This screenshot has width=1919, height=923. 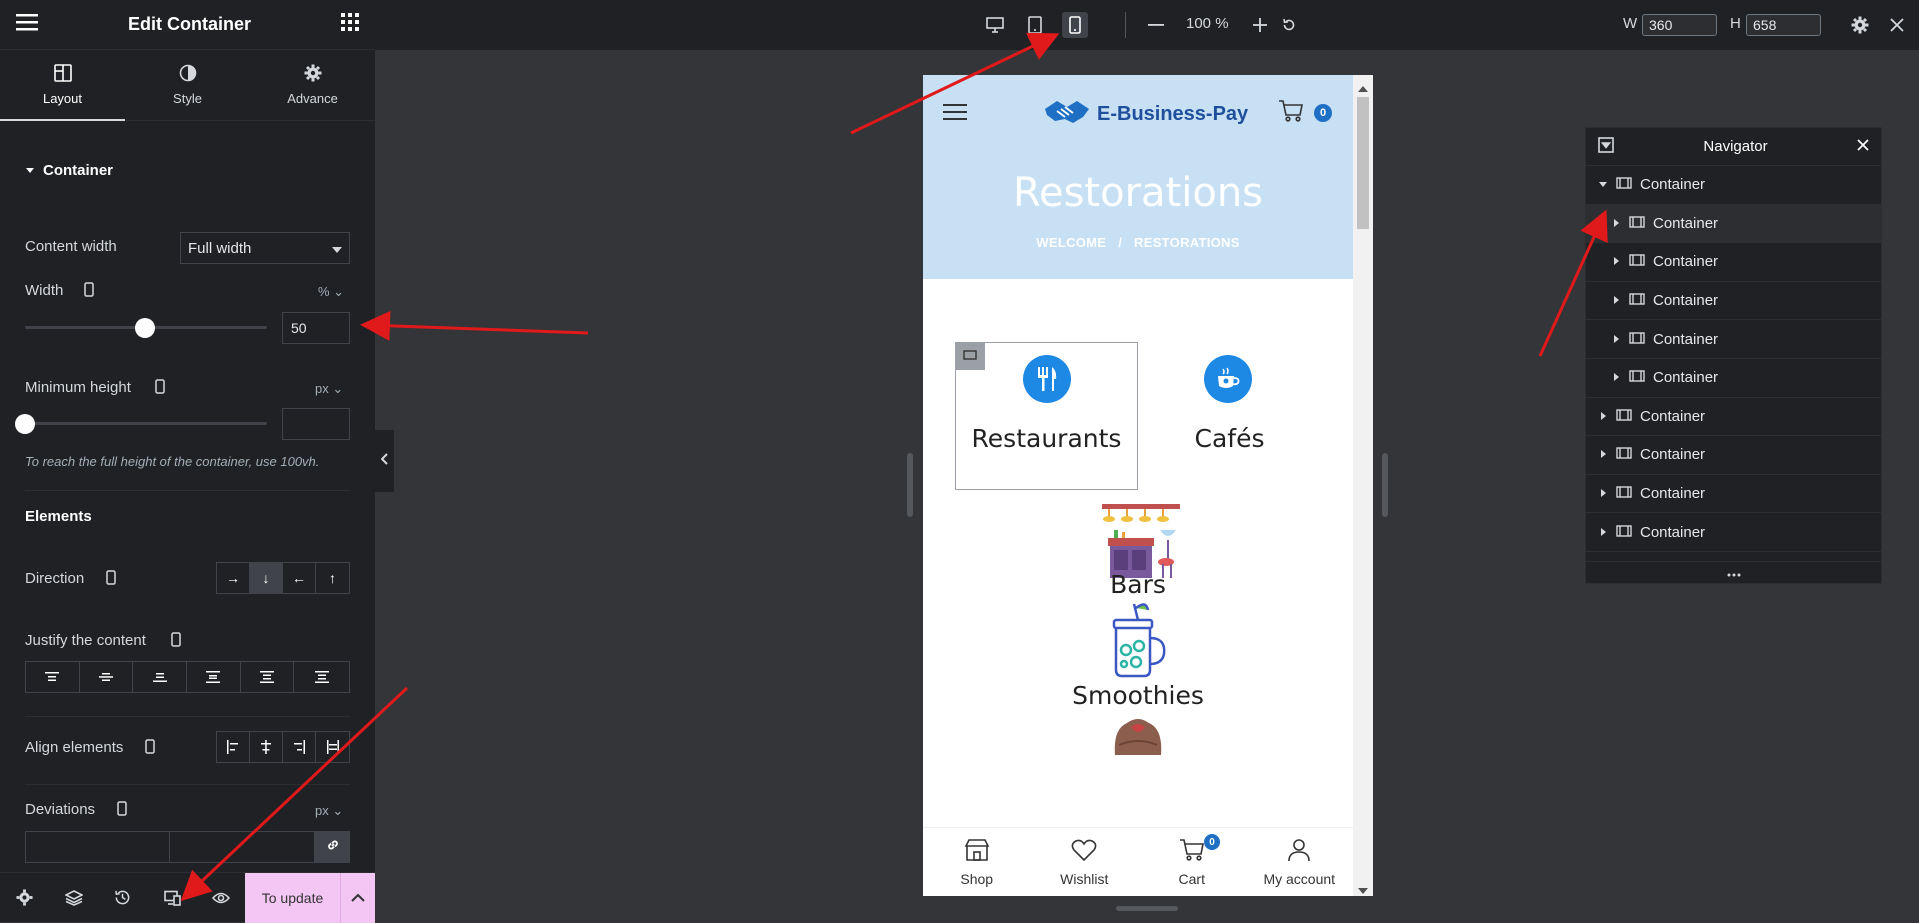 What do you see at coordinates (970, 356) in the screenshot?
I see `container-handle` at bounding box center [970, 356].